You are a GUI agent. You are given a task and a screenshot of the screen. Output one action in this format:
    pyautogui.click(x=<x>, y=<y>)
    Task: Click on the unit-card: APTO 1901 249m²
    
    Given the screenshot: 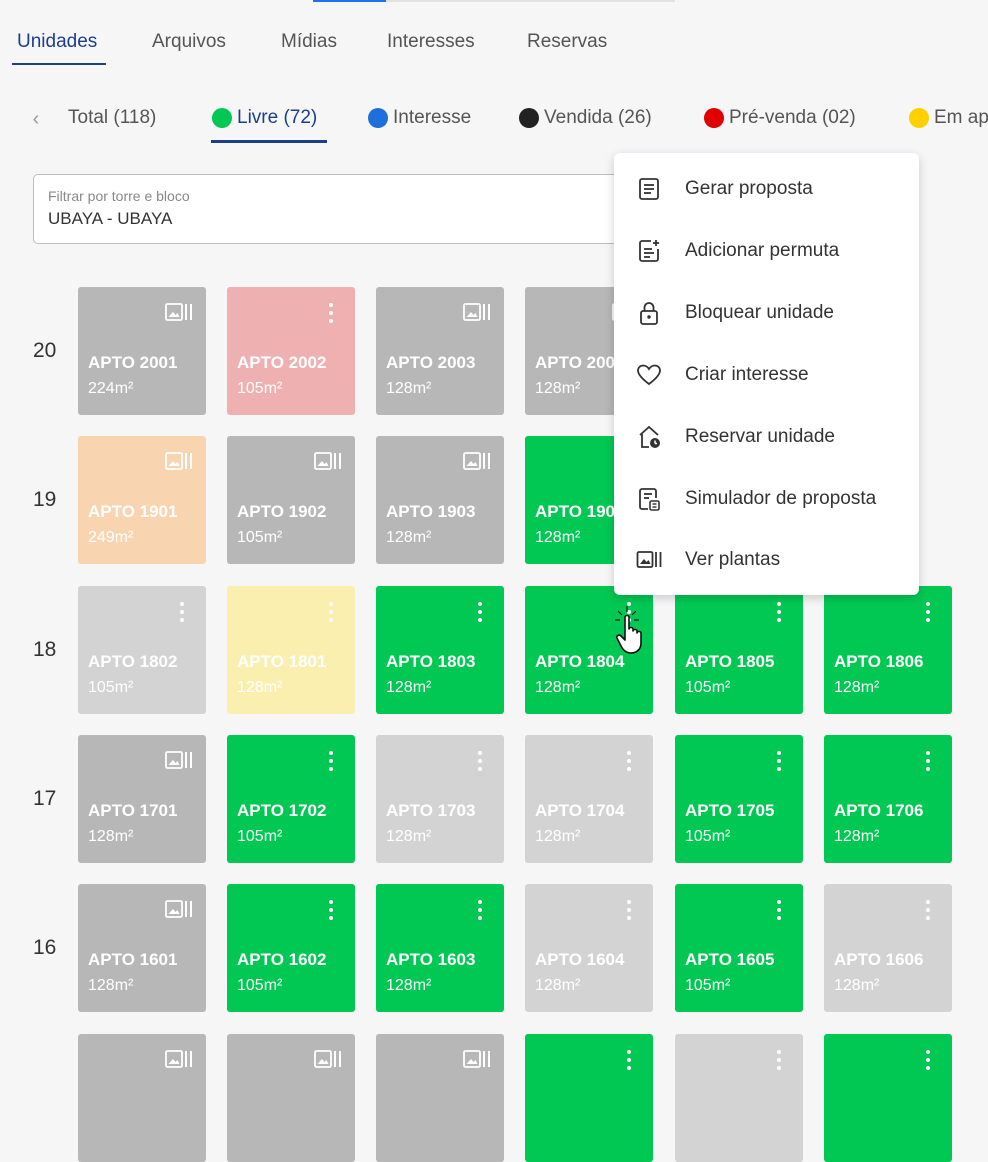 What is the action you would take?
    pyautogui.click(x=142, y=500)
    